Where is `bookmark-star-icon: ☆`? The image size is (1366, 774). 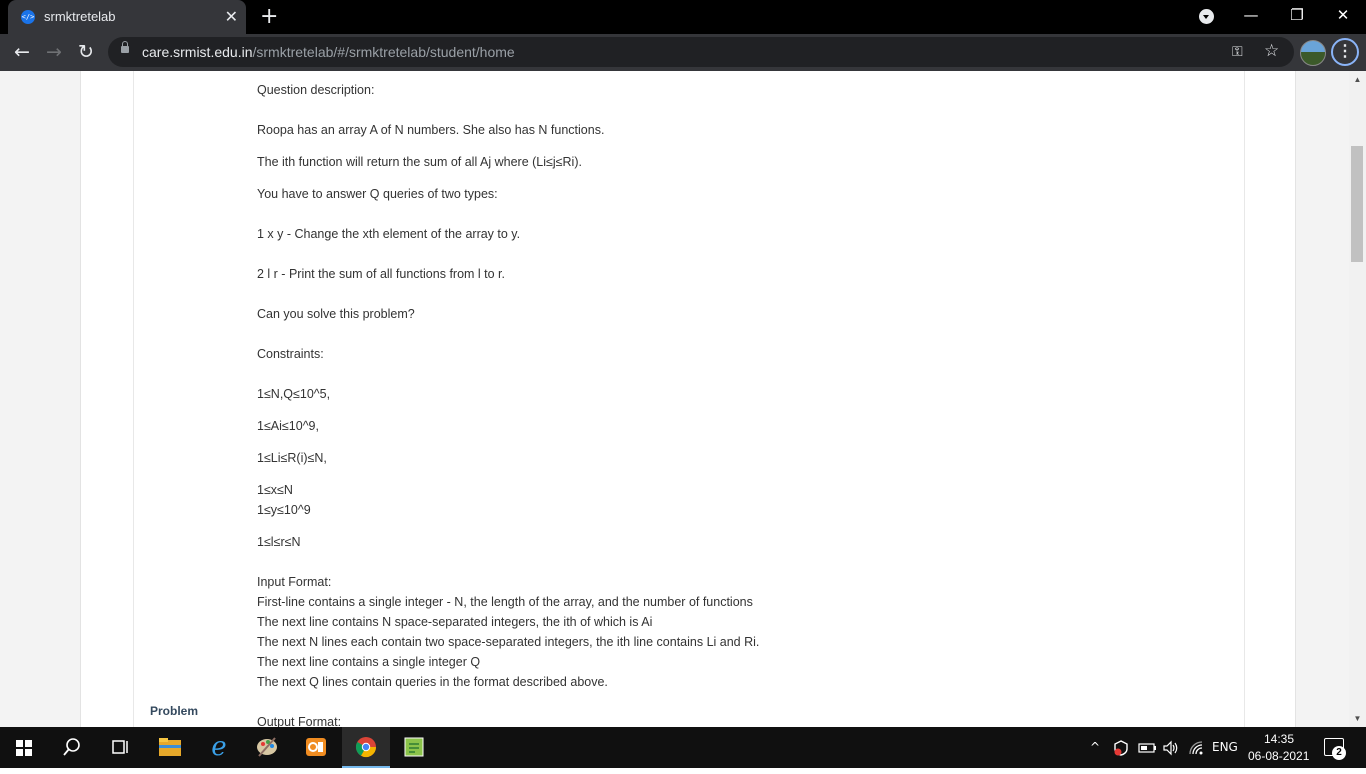
bookmark-star-icon: ☆ is located at coordinates (1271, 51).